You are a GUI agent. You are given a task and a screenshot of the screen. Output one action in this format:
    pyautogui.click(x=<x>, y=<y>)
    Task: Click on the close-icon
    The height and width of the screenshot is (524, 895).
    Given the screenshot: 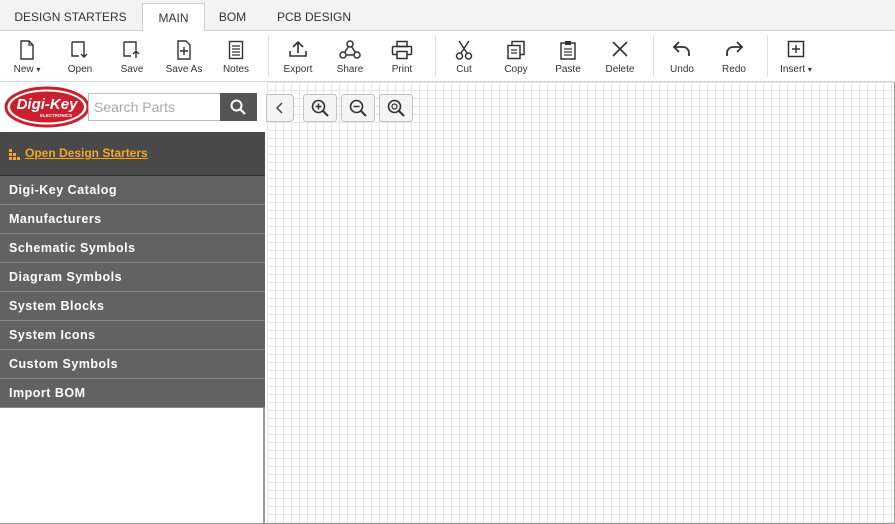 What is the action you would take?
    pyautogui.click(x=620, y=49)
    